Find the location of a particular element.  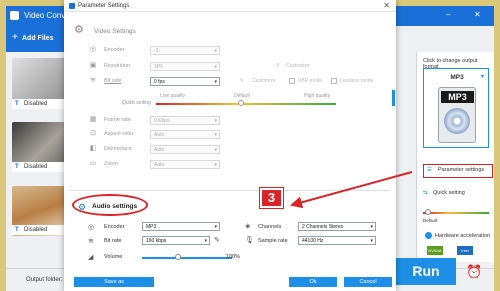

channels-select: 2 Channels Stereo ▾ is located at coordinates (337, 226).